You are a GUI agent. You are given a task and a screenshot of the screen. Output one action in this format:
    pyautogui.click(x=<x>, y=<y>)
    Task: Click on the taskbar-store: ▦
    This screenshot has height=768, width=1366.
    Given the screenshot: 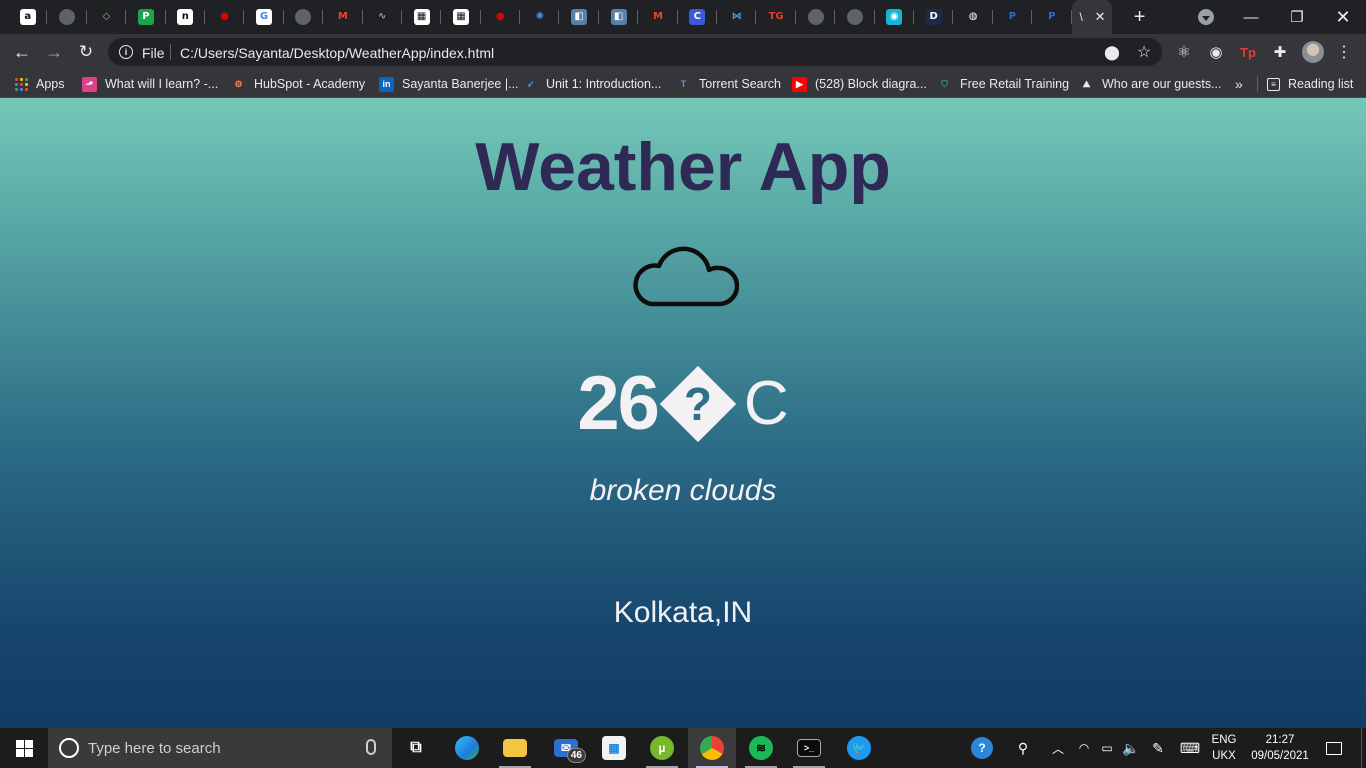 What is the action you would take?
    pyautogui.click(x=614, y=748)
    